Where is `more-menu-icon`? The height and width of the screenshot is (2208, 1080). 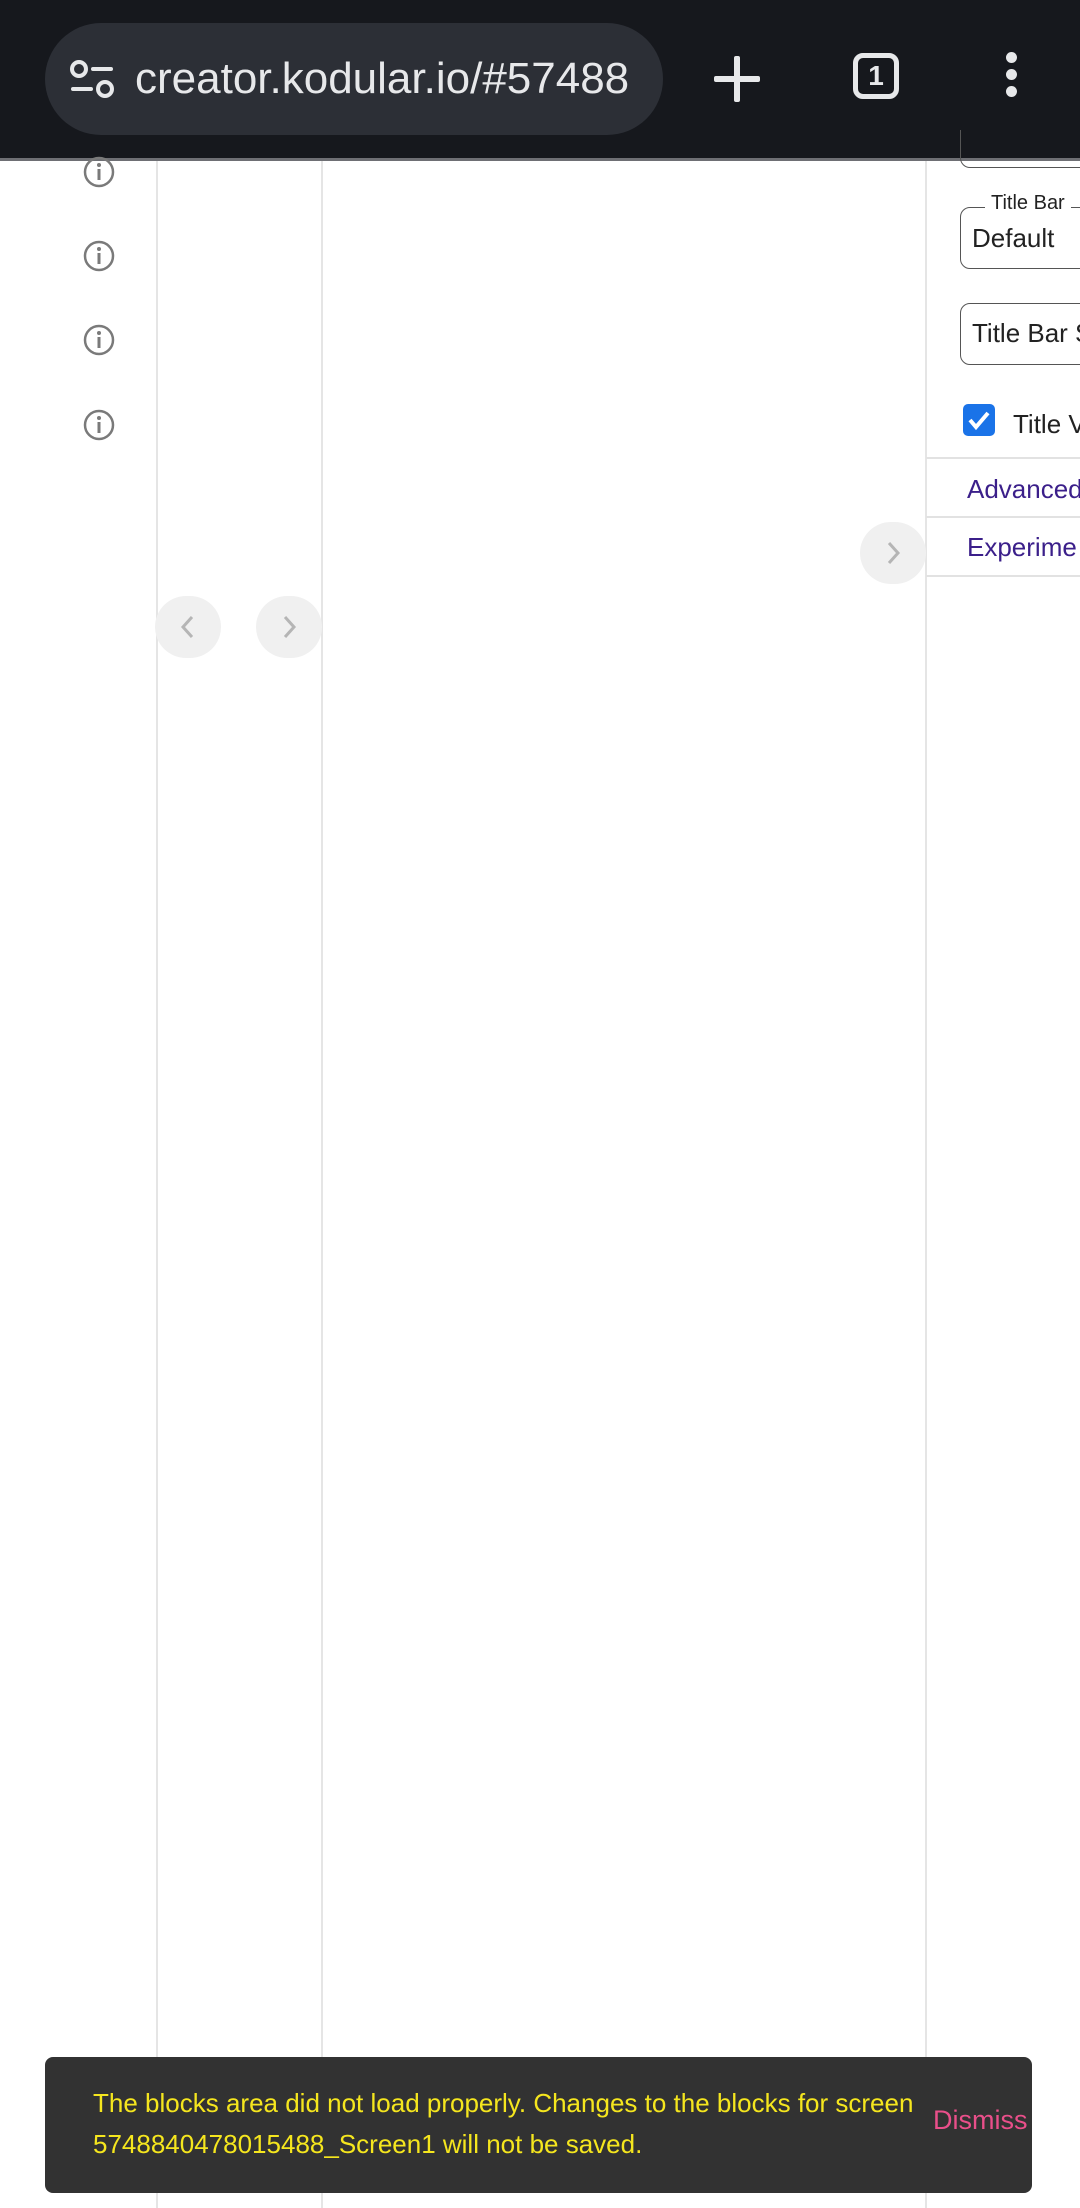 more-menu-icon is located at coordinates (1011, 79).